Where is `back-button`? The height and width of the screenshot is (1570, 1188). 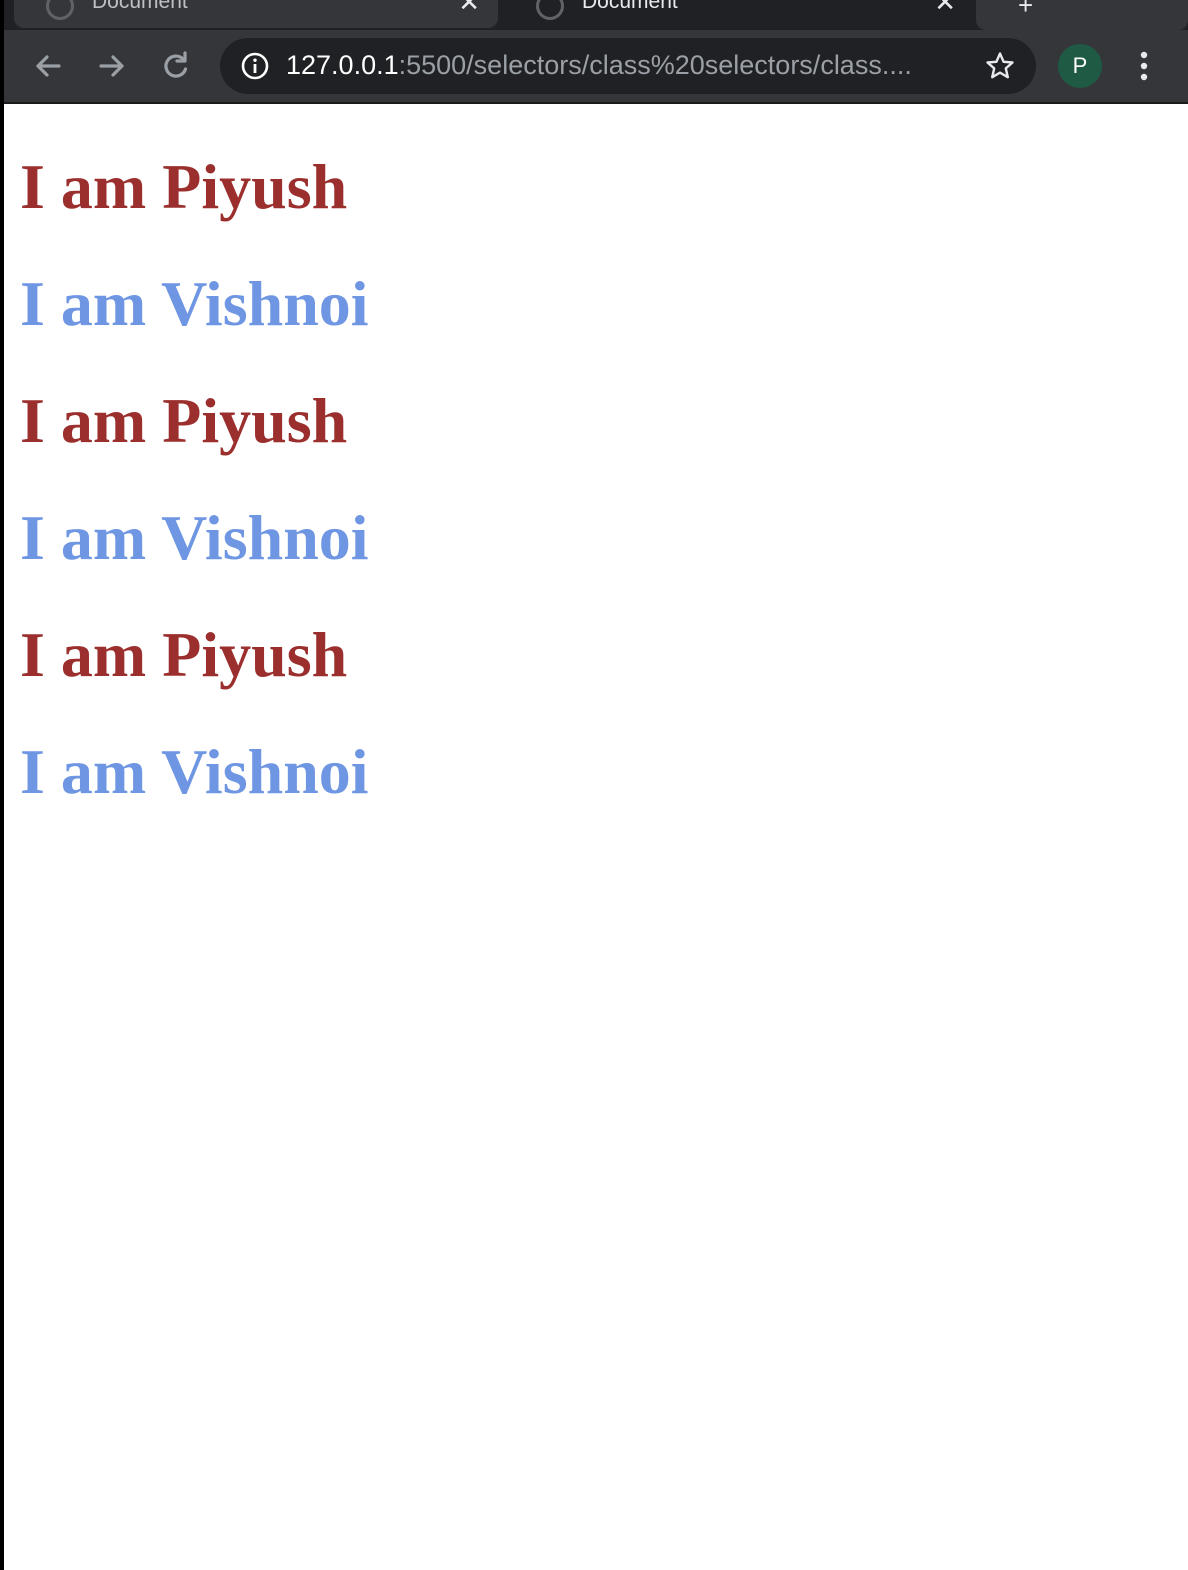 back-button is located at coordinates (48, 66).